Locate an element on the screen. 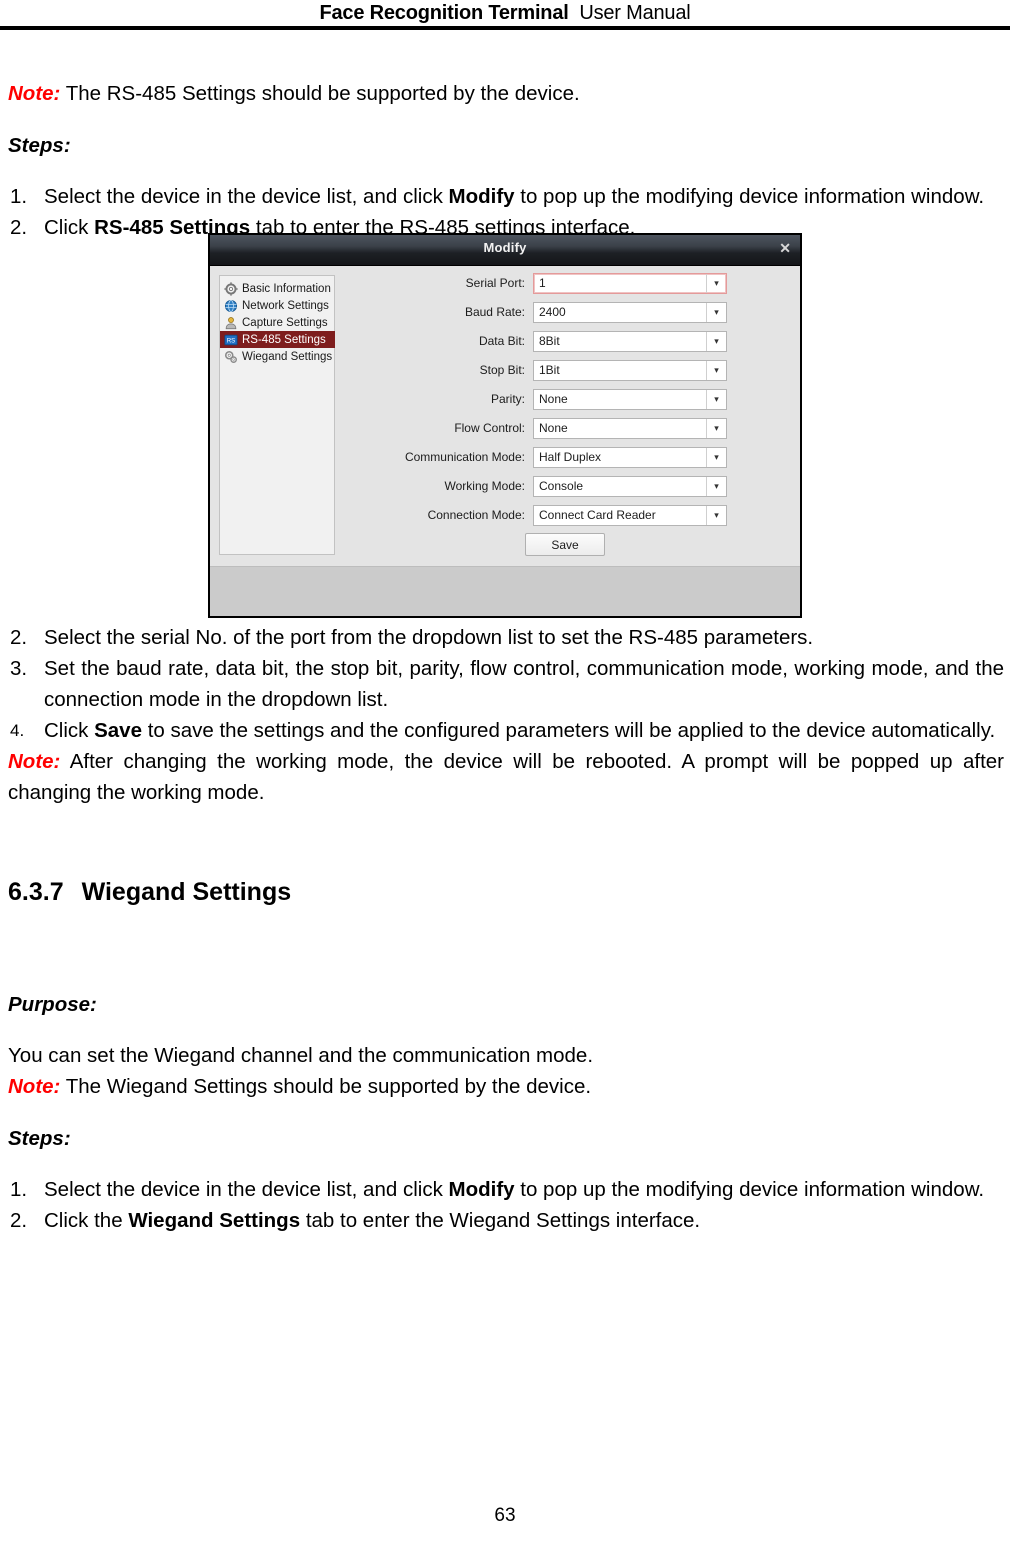 The width and height of the screenshot is (1010, 1541). save-button: Save is located at coordinates (565, 544).